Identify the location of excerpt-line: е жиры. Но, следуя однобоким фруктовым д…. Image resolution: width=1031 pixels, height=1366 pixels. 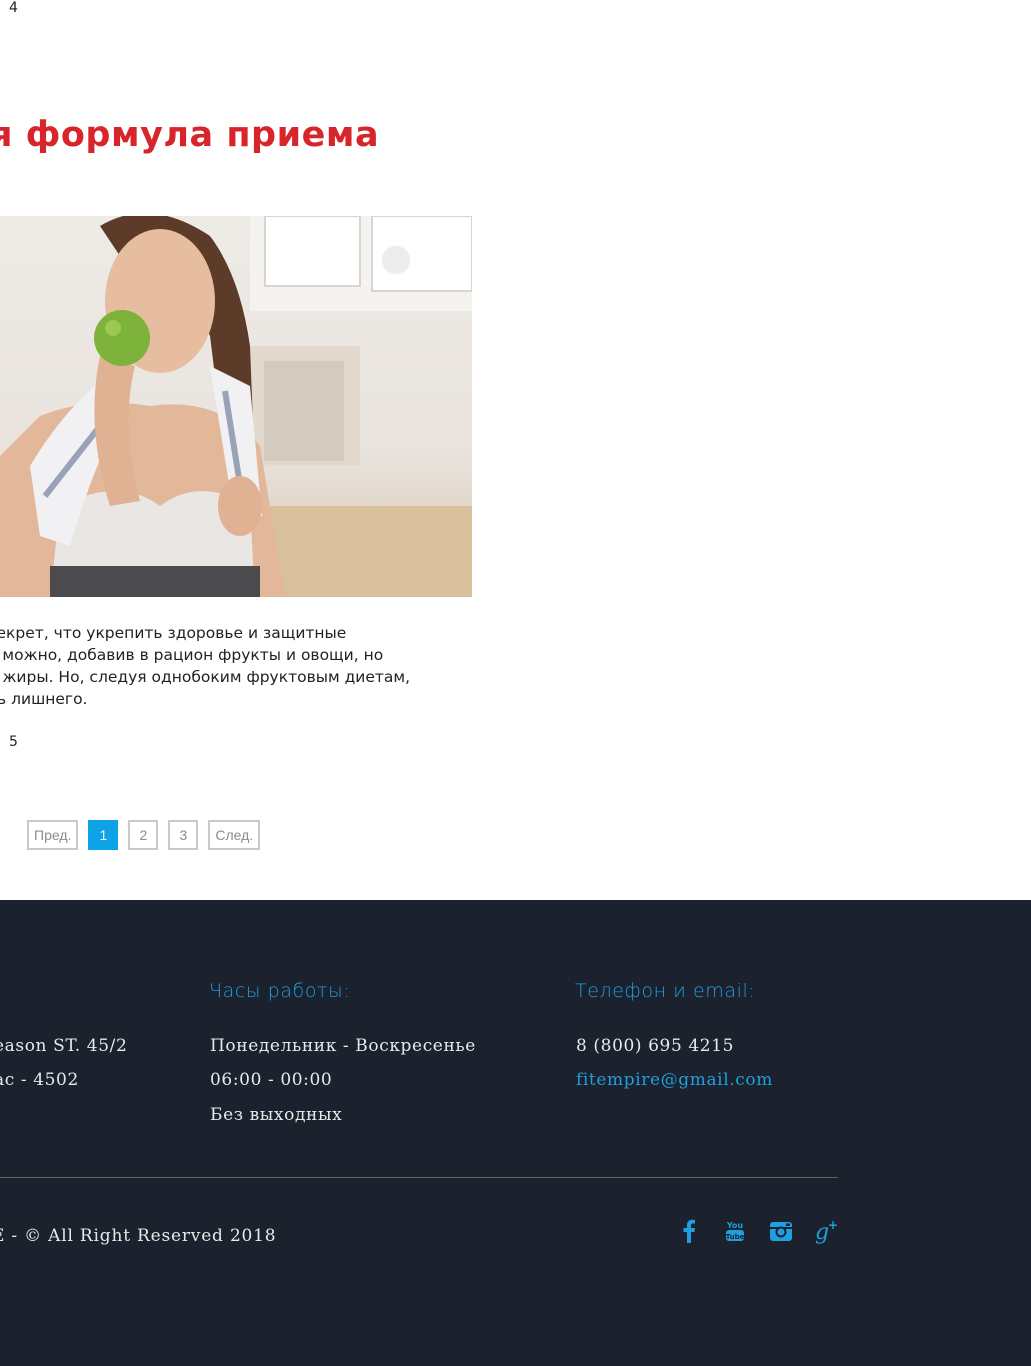
(205, 677).